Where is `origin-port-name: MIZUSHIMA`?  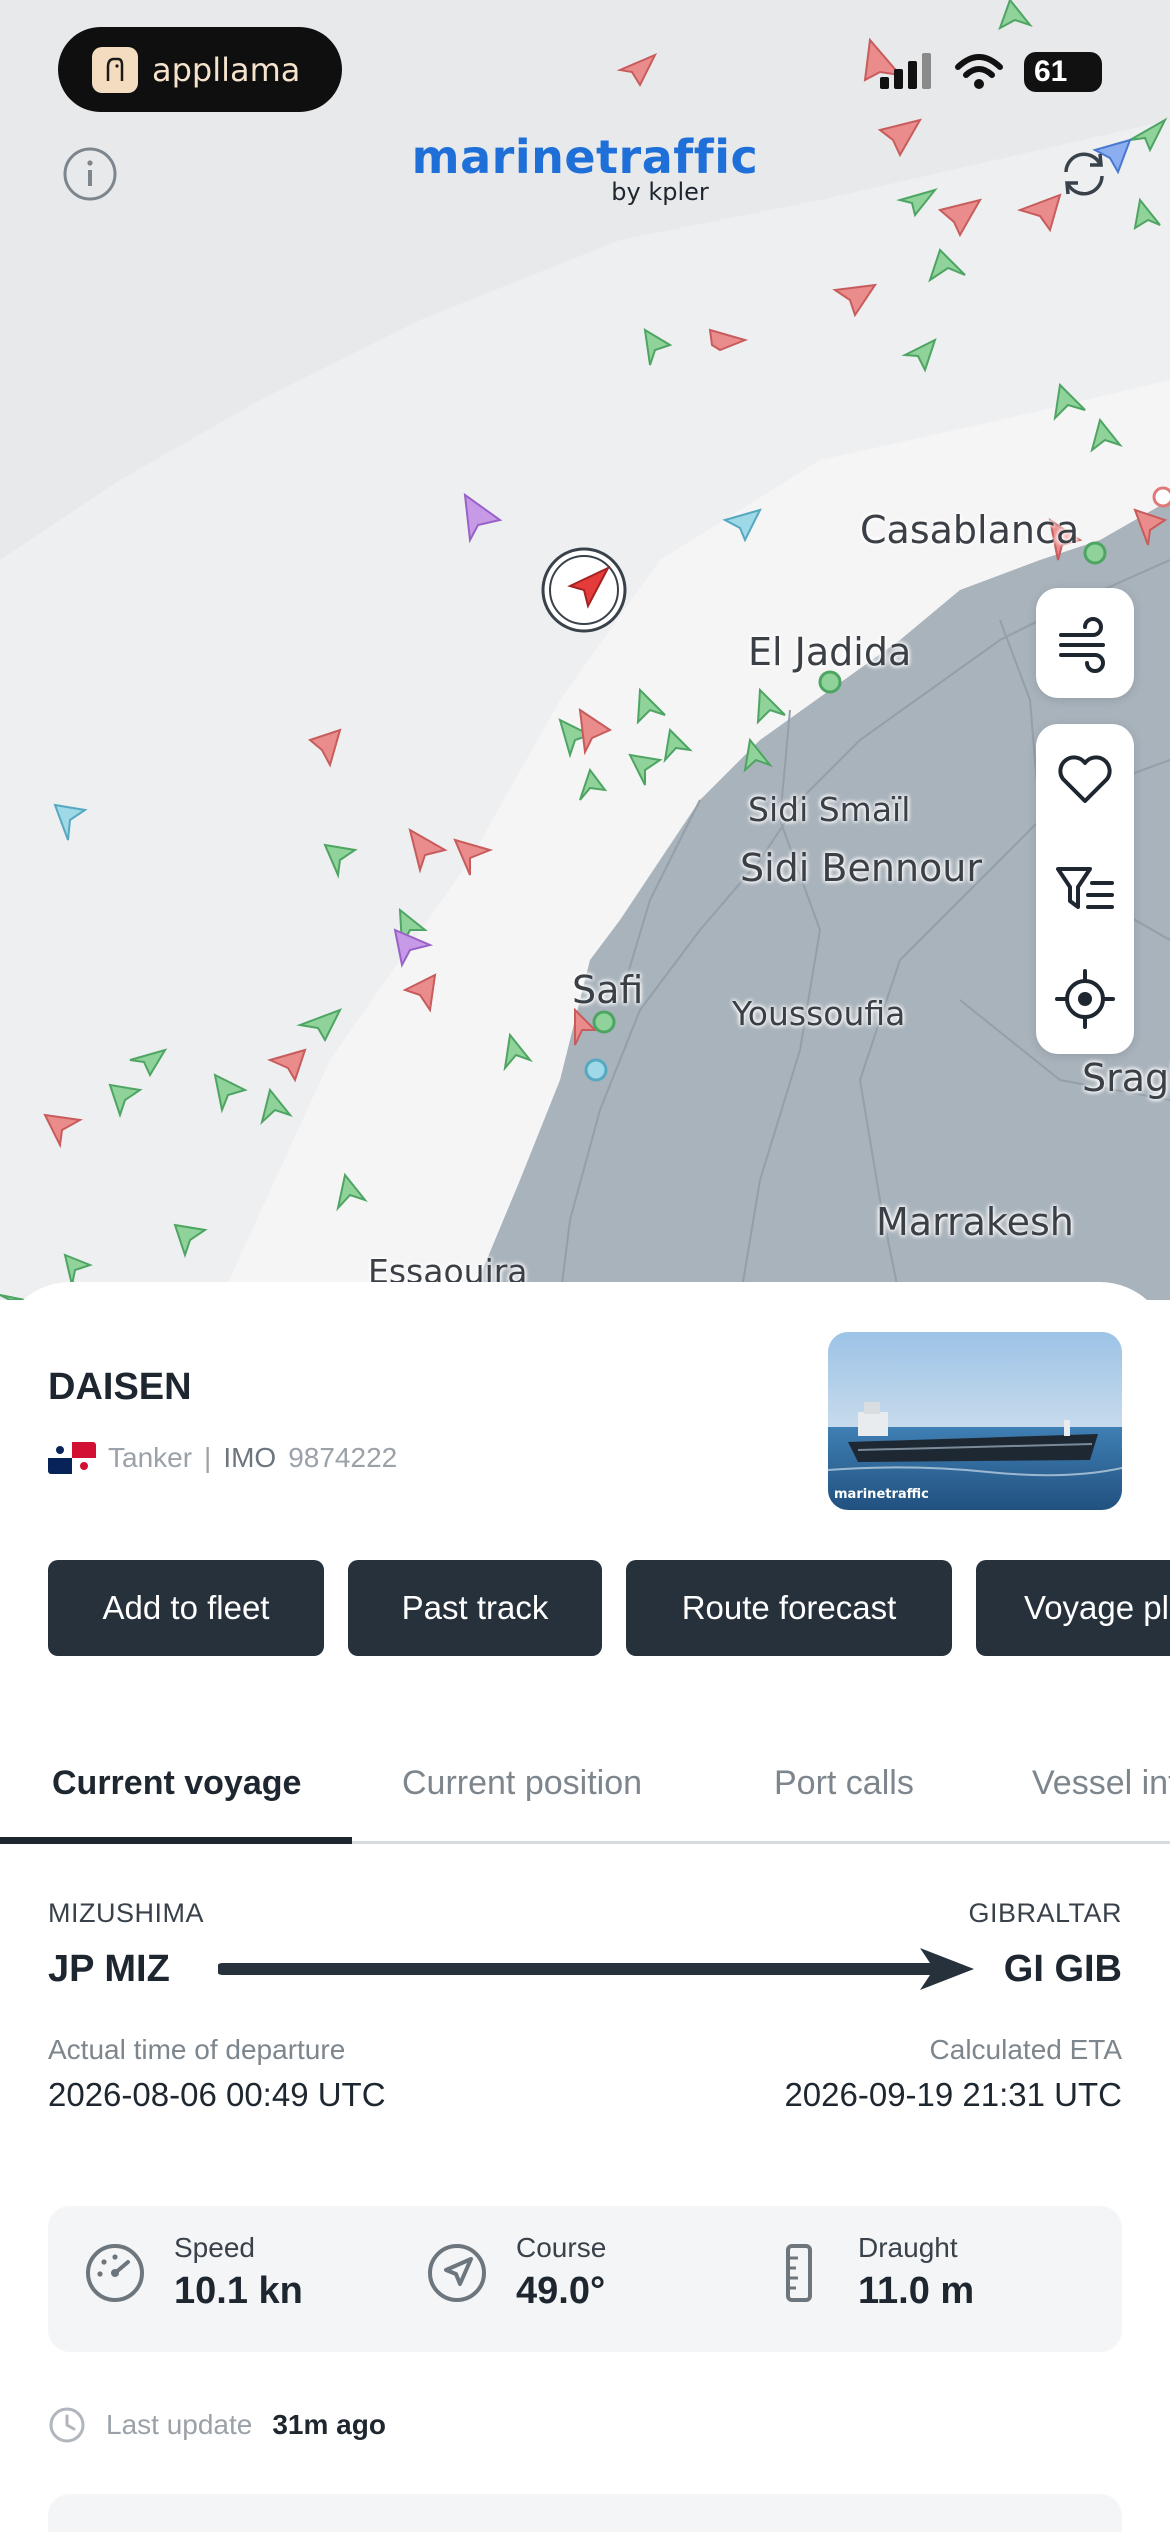 origin-port-name: MIZUSHIMA is located at coordinates (126, 1913).